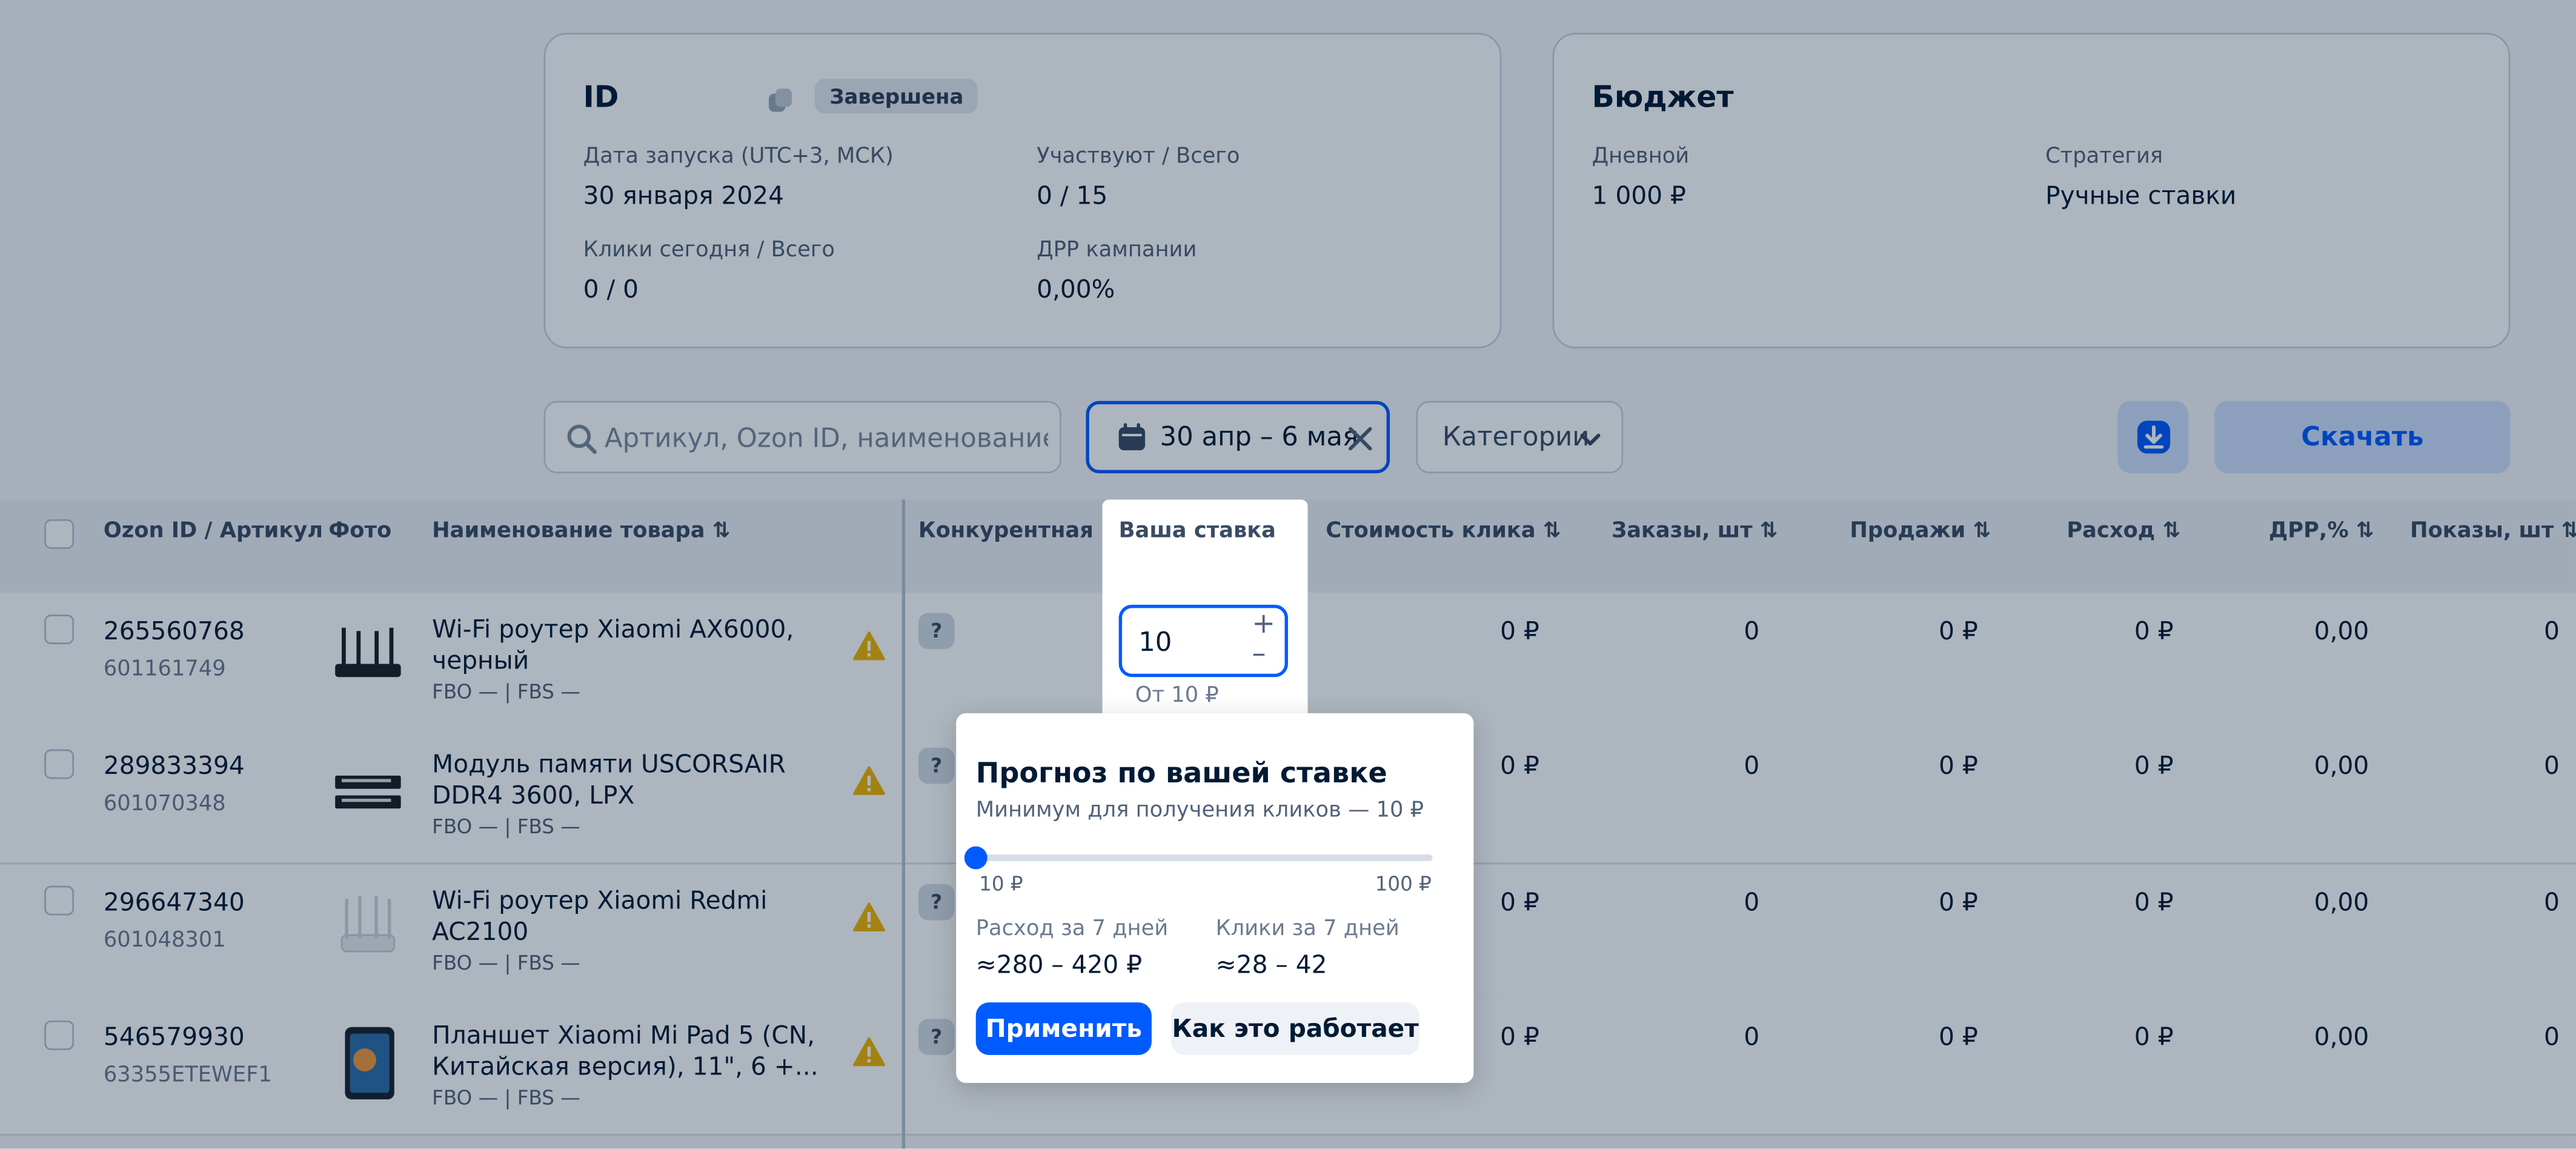 Image resolution: width=2576 pixels, height=1149 pixels. What do you see at coordinates (1259, 654) in the screenshot?
I see `minus-icon: –` at bounding box center [1259, 654].